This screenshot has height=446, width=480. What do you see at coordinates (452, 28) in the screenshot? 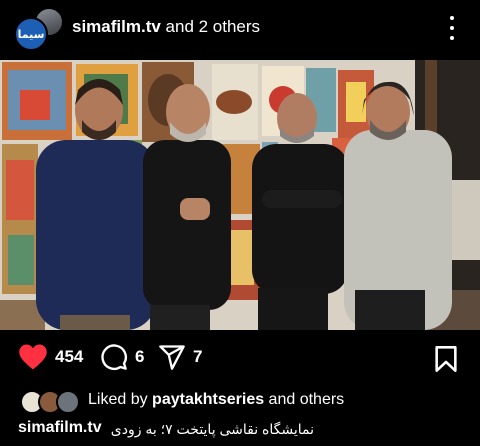
I see `more-options-icon` at bounding box center [452, 28].